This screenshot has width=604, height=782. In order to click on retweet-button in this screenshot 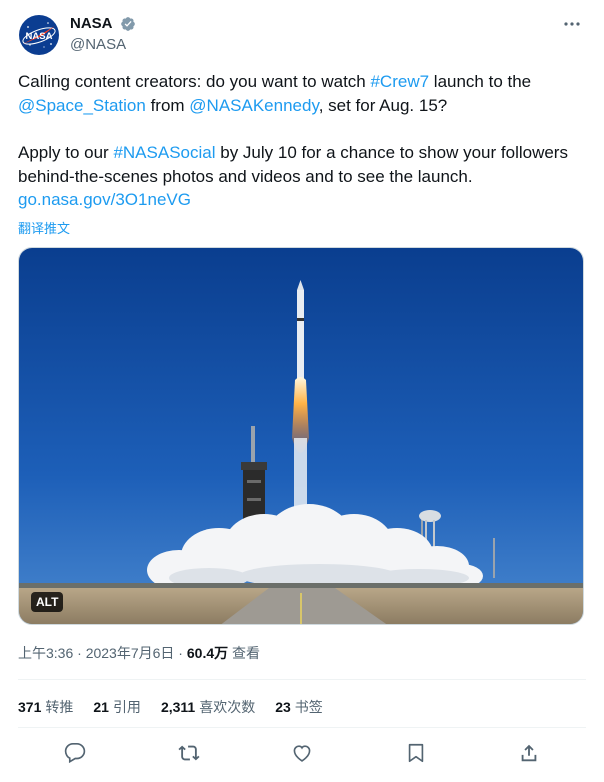, I will do `click(189, 753)`.